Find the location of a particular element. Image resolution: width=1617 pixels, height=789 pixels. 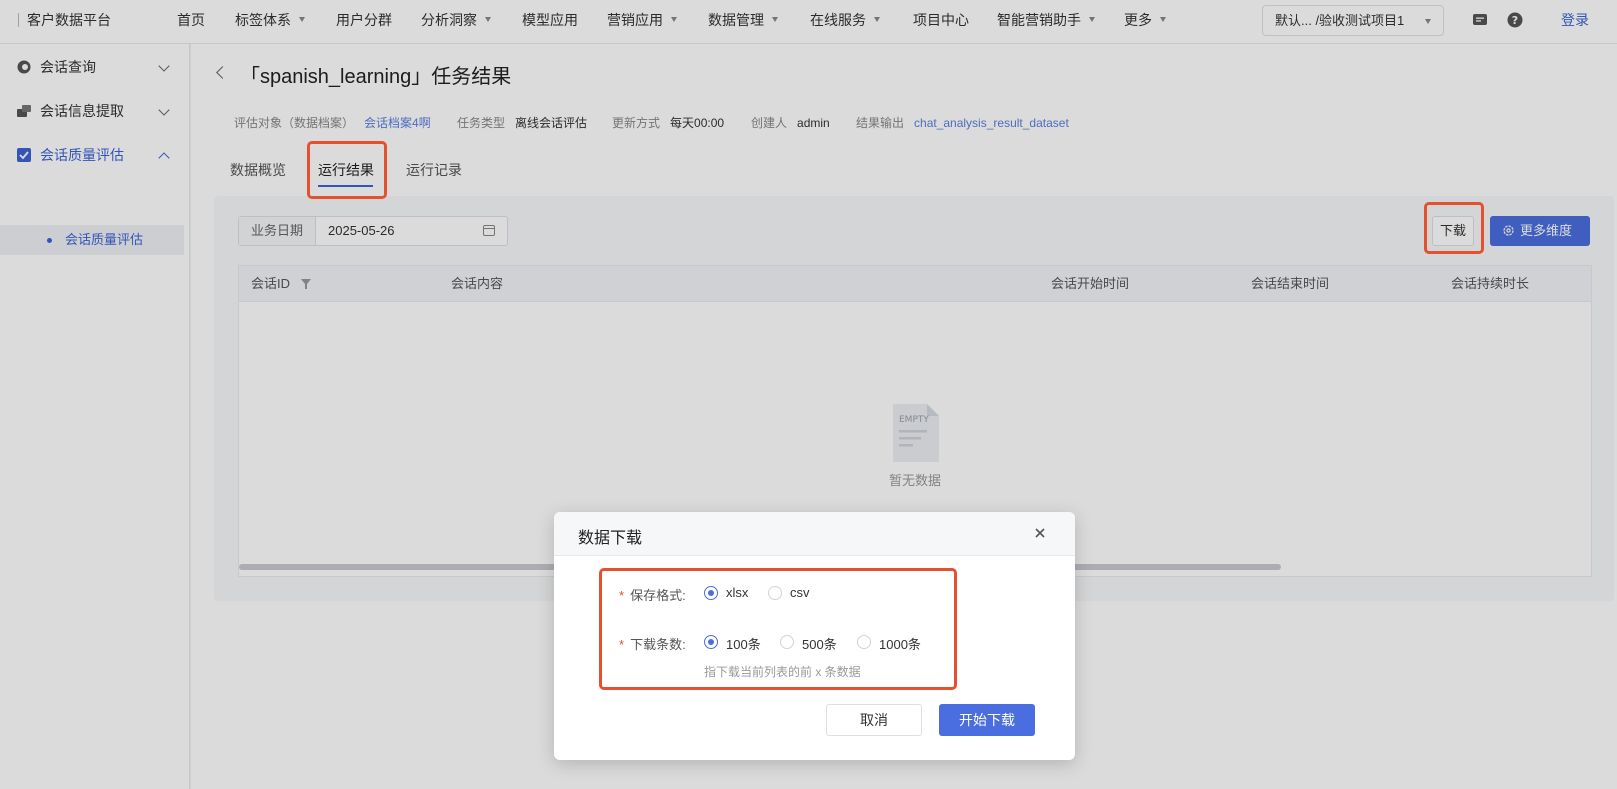

modal-title: 数据下载 is located at coordinates (610, 538).